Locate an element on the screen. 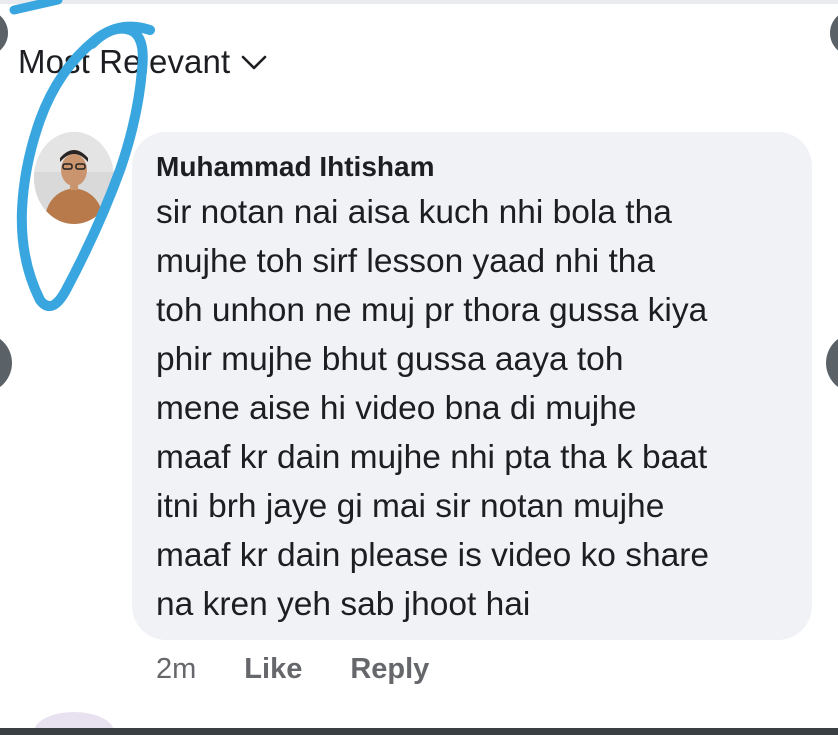 This screenshot has height=735, width=838. profile-photo is located at coordinates (74, 178).